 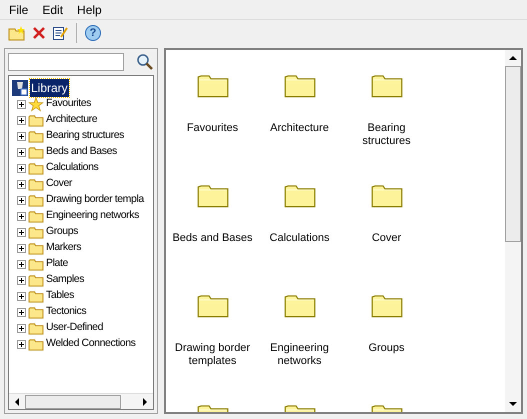 What do you see at coordinates (72, 120) in the screenshot?
I see `tree-item: Architecture` at bounding box center [72, 120].